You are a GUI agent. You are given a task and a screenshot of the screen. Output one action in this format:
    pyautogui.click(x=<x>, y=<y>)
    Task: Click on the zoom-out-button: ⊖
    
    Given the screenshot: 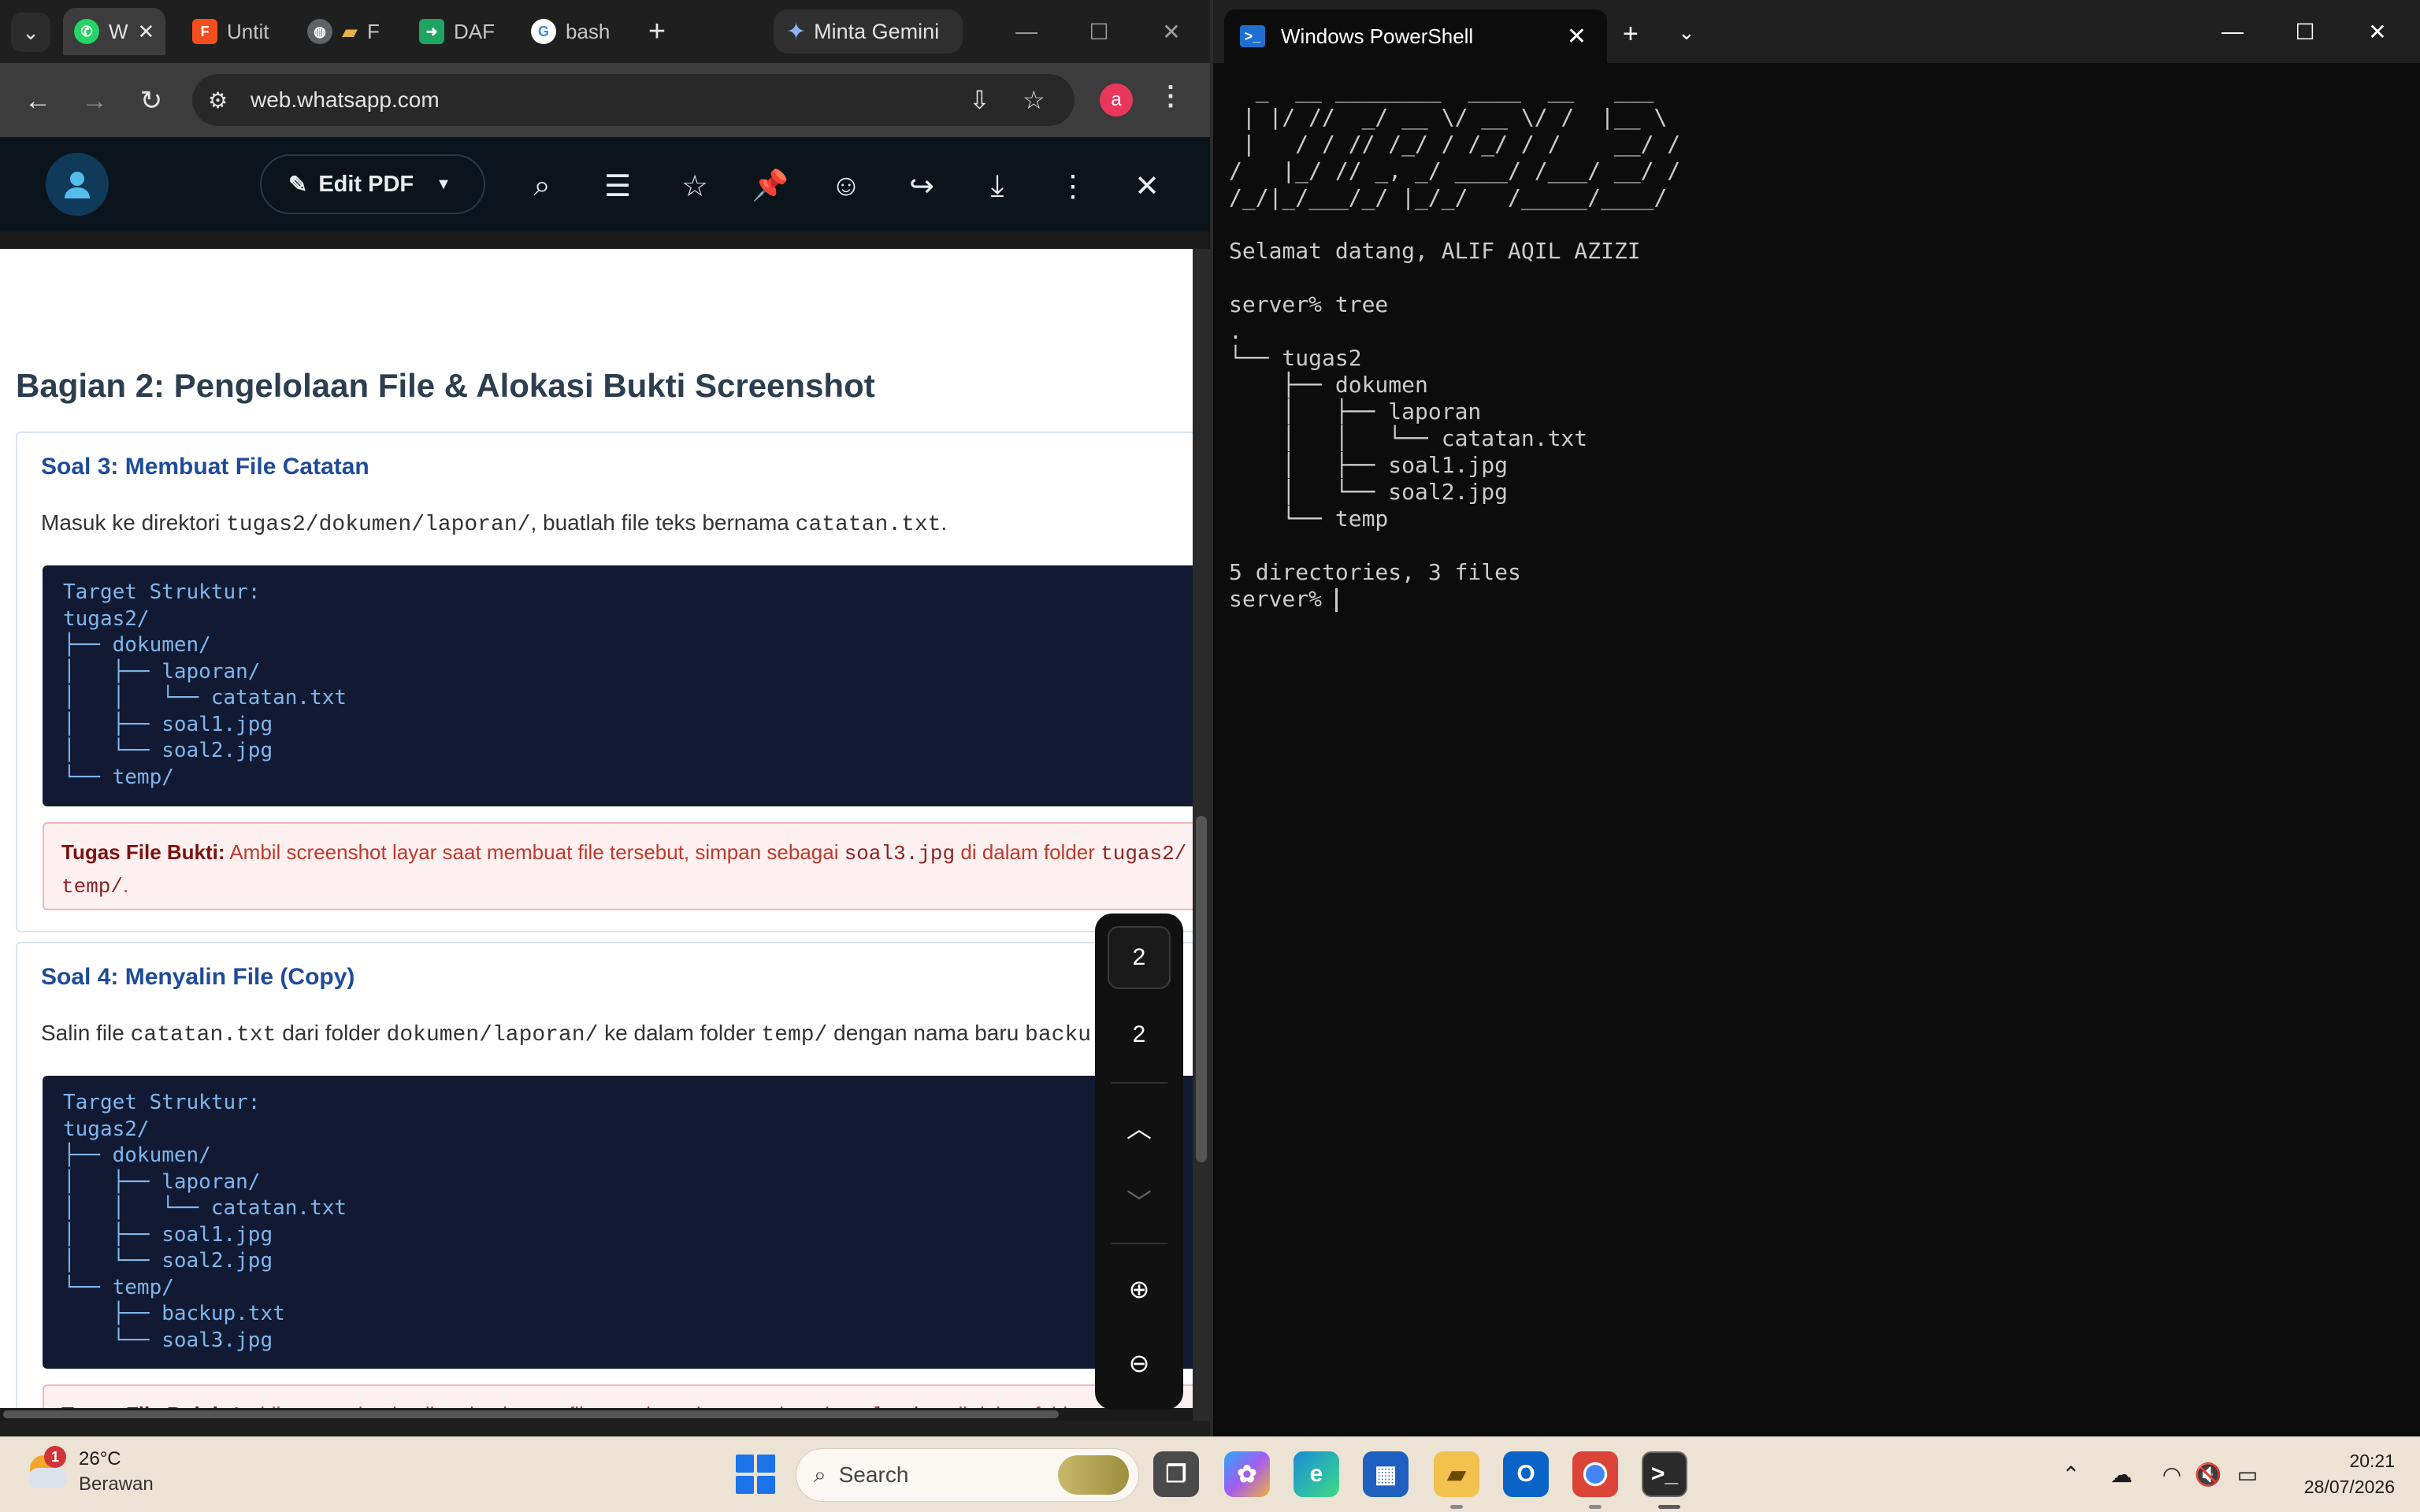 What is the action you would take?
    pyautogui.click(x=1139, y=1363)
    